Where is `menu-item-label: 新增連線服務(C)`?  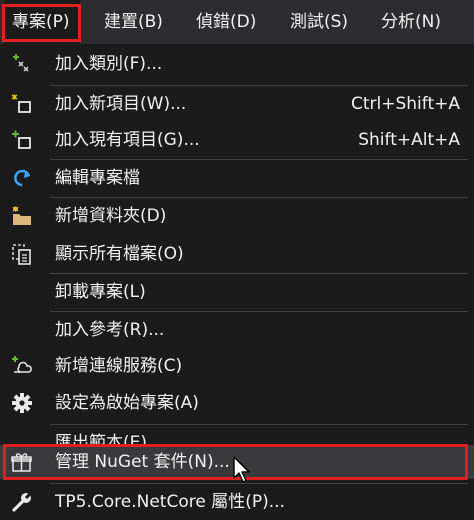 menu-item-label: 新增連線服務(C) is located at coordinates (119, 366).